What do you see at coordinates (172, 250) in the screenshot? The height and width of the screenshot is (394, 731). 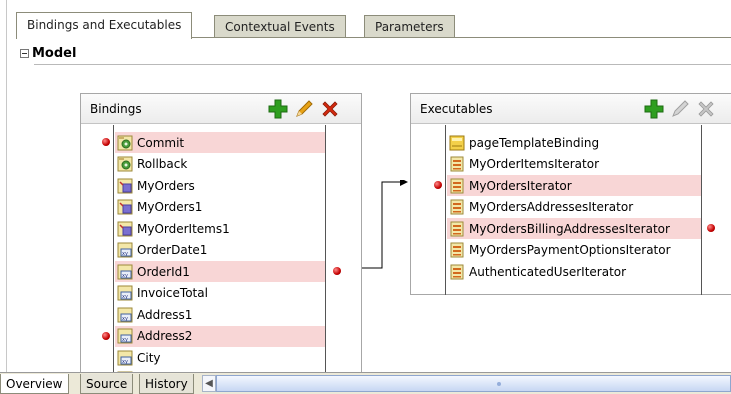 I see `list-item-label: OrderDate1` at bounding box center [172, 250].